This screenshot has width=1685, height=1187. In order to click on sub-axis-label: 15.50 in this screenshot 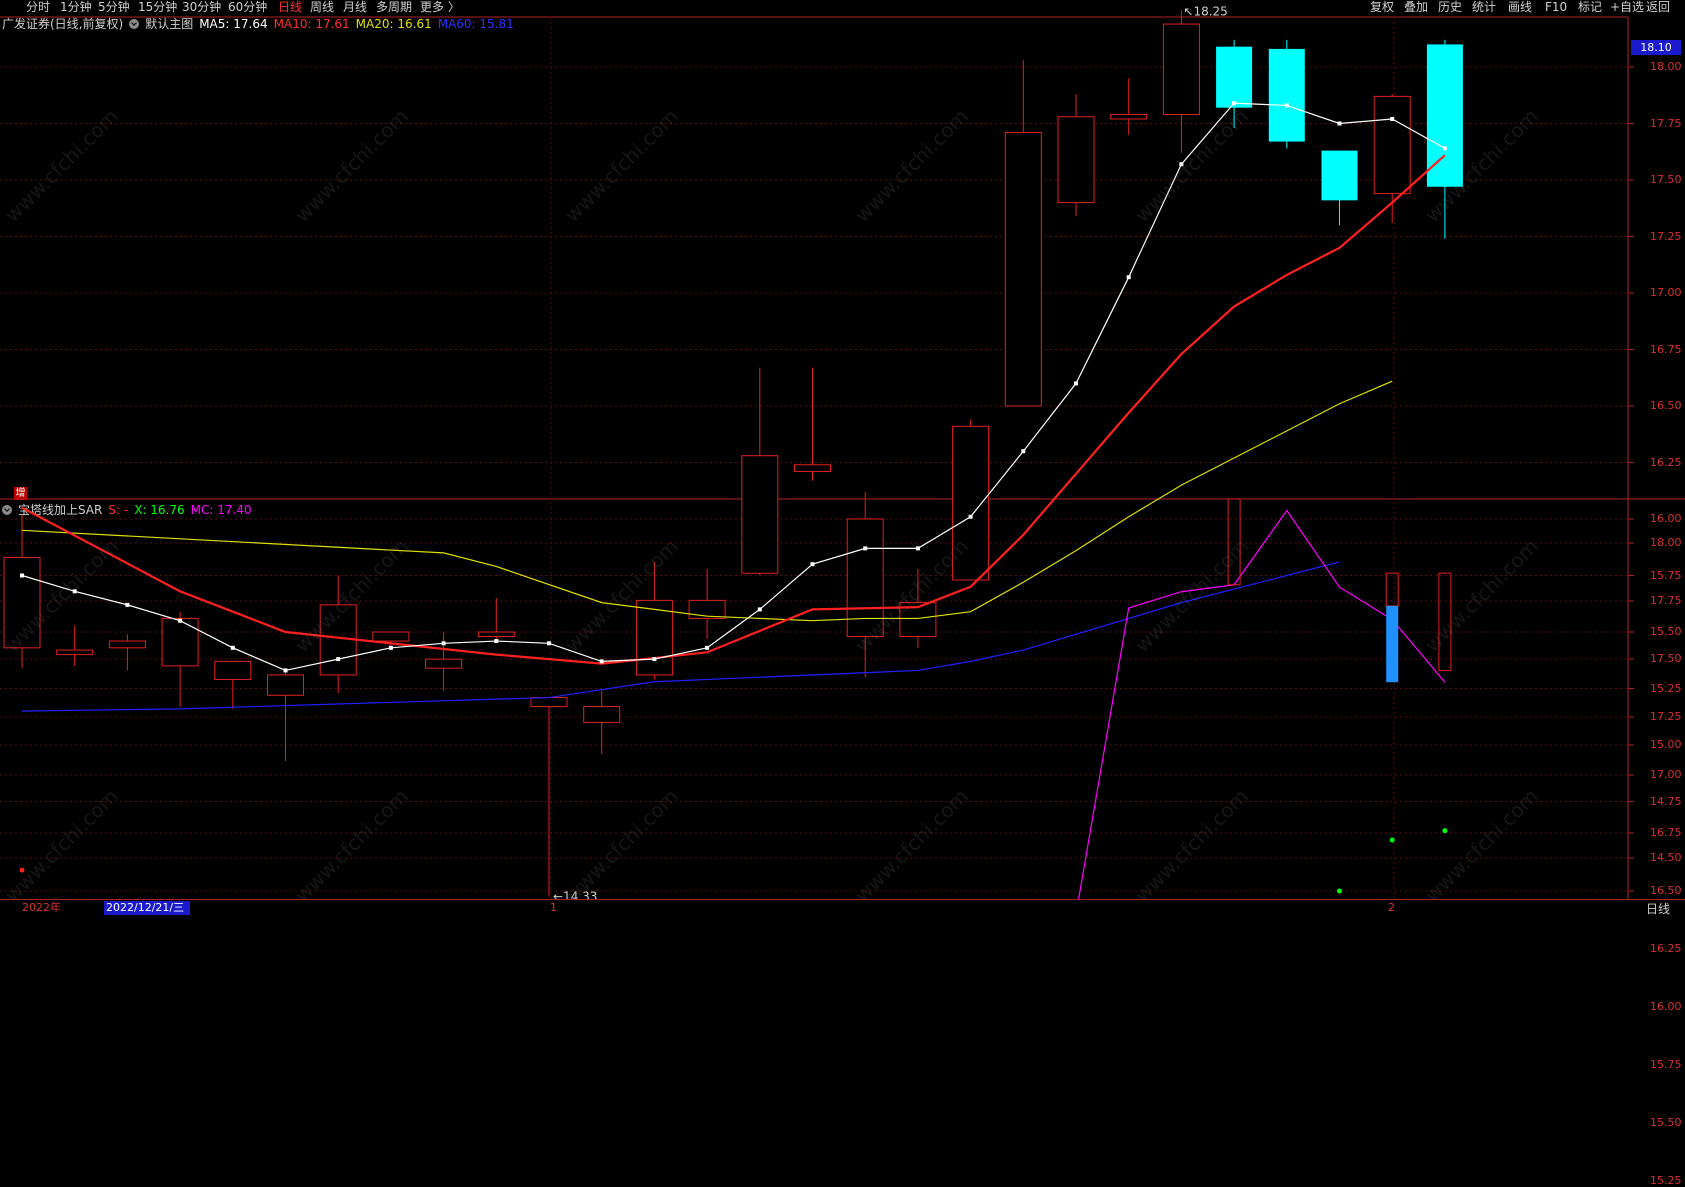, I will do `click(1666, 1122)`.